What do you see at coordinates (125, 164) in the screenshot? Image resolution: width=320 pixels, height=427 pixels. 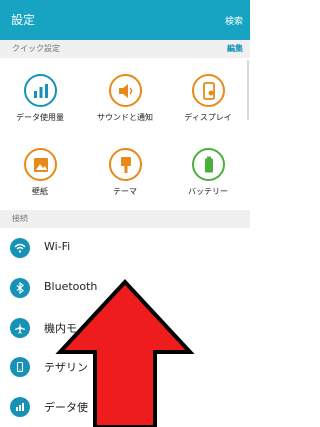 I see `paintbrush-icon` at bounding box center [125, 164].